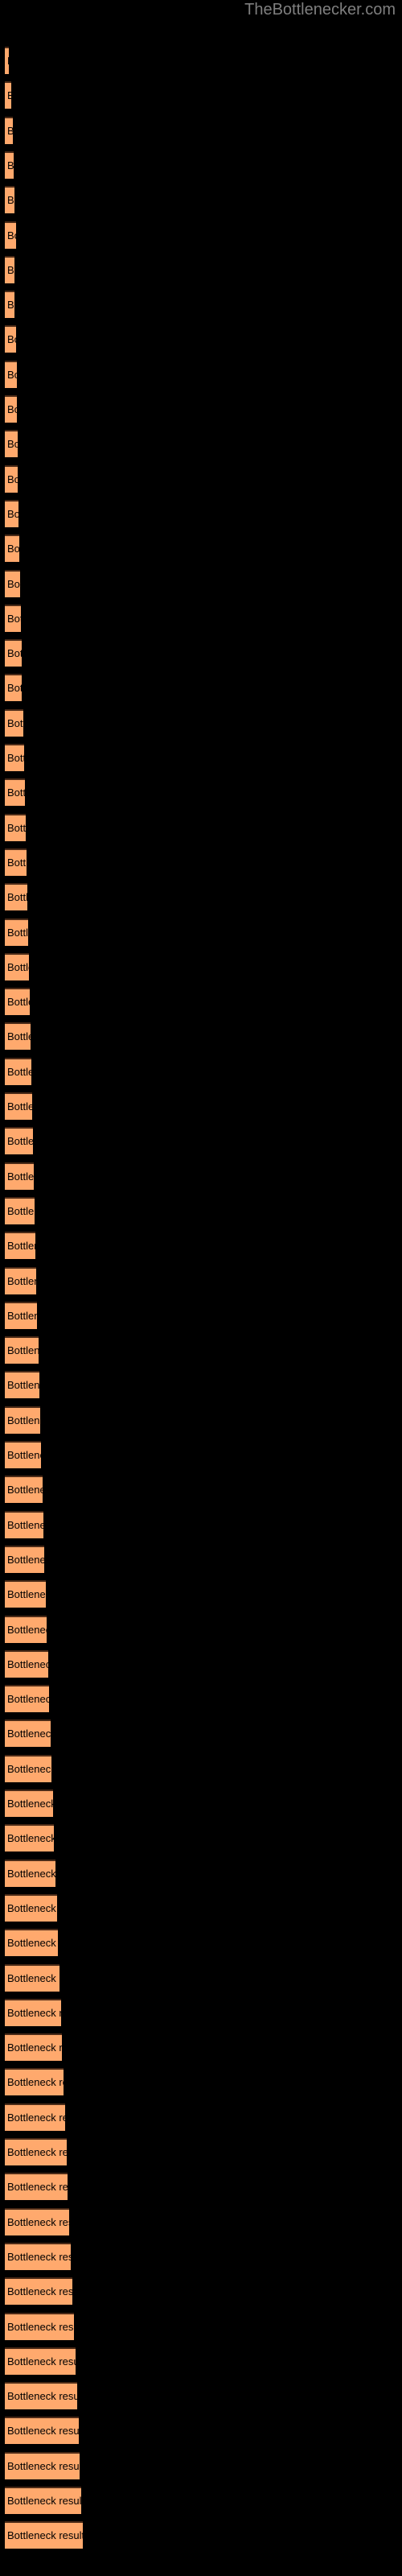 The height and width of the screenshot is (2576, 402). I want to click on bar-row-21: Bottleneck result, so click(14, 757).